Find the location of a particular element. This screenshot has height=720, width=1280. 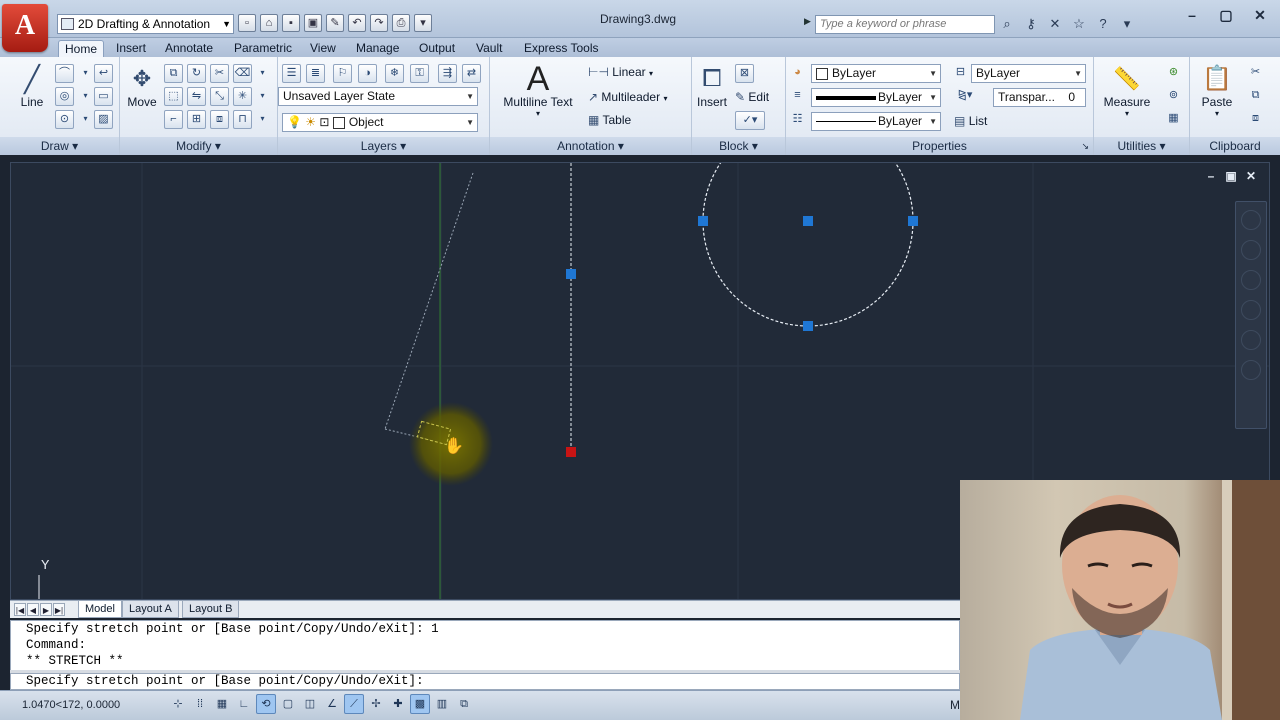

tab-layout-a: Layout A is located at coordinates (150, 609).